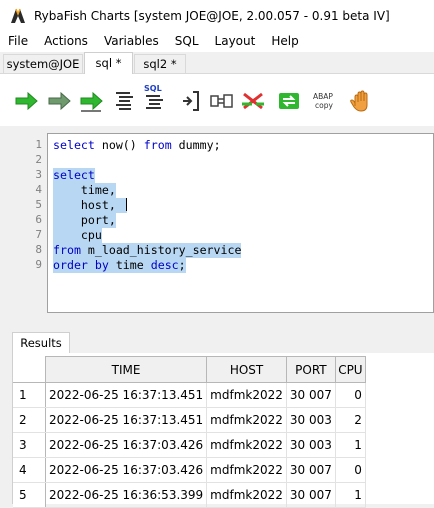  I want to click on format-text-icon, so click(124, 101).